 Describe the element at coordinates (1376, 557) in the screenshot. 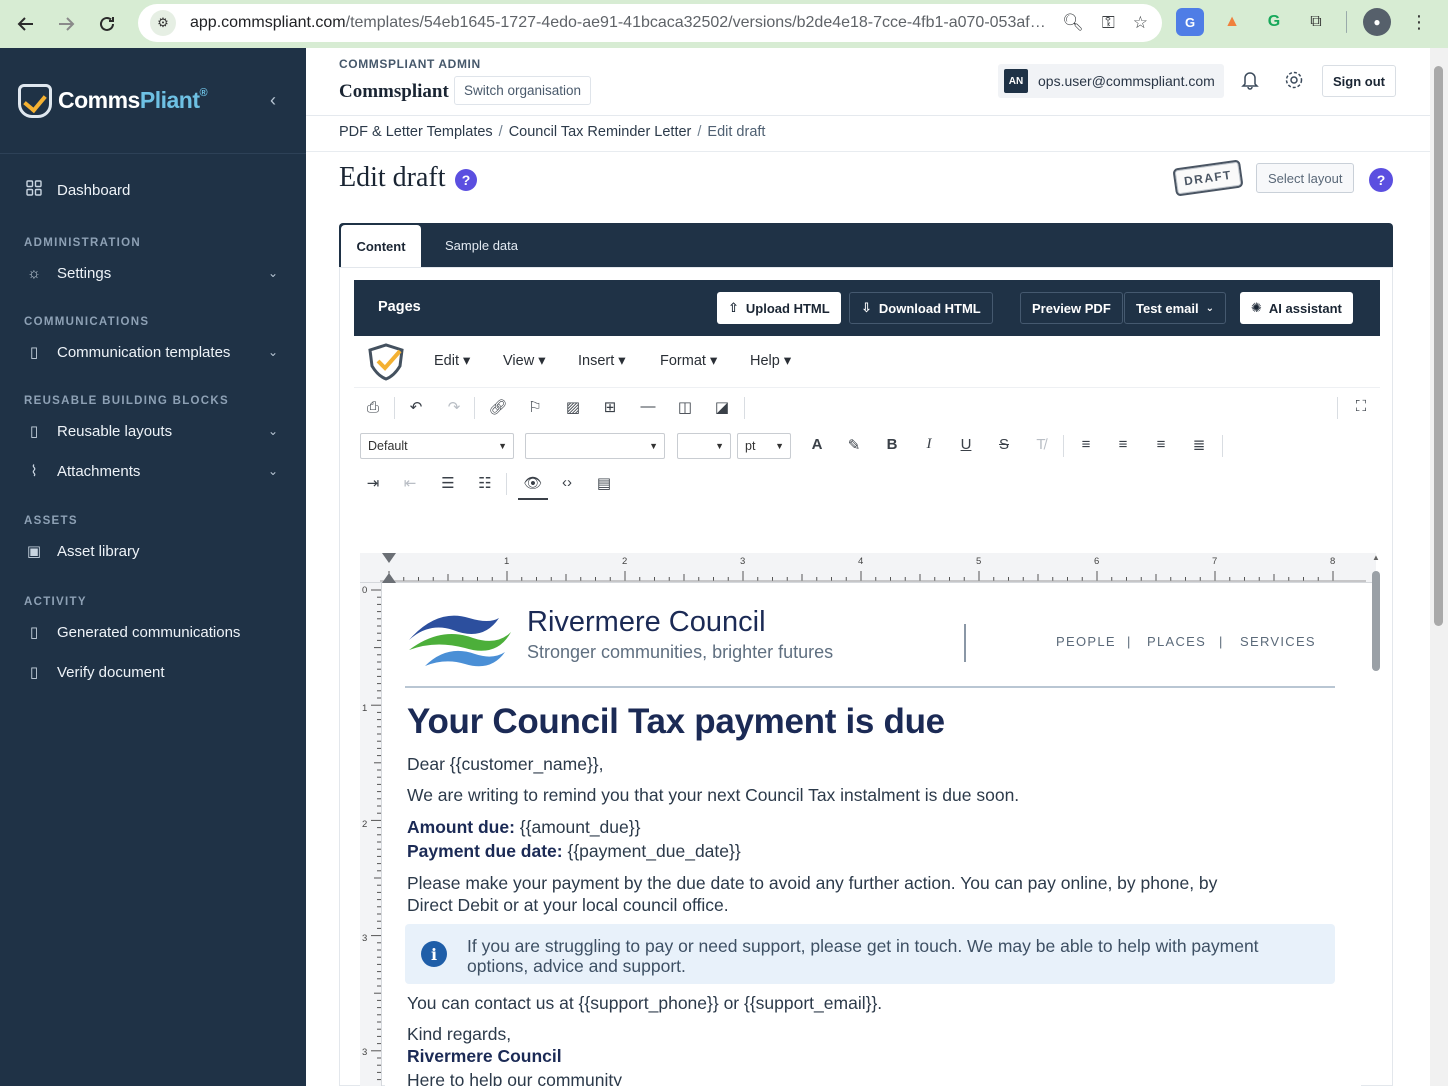

I see `scroll-up-icon: ▲` at that location.